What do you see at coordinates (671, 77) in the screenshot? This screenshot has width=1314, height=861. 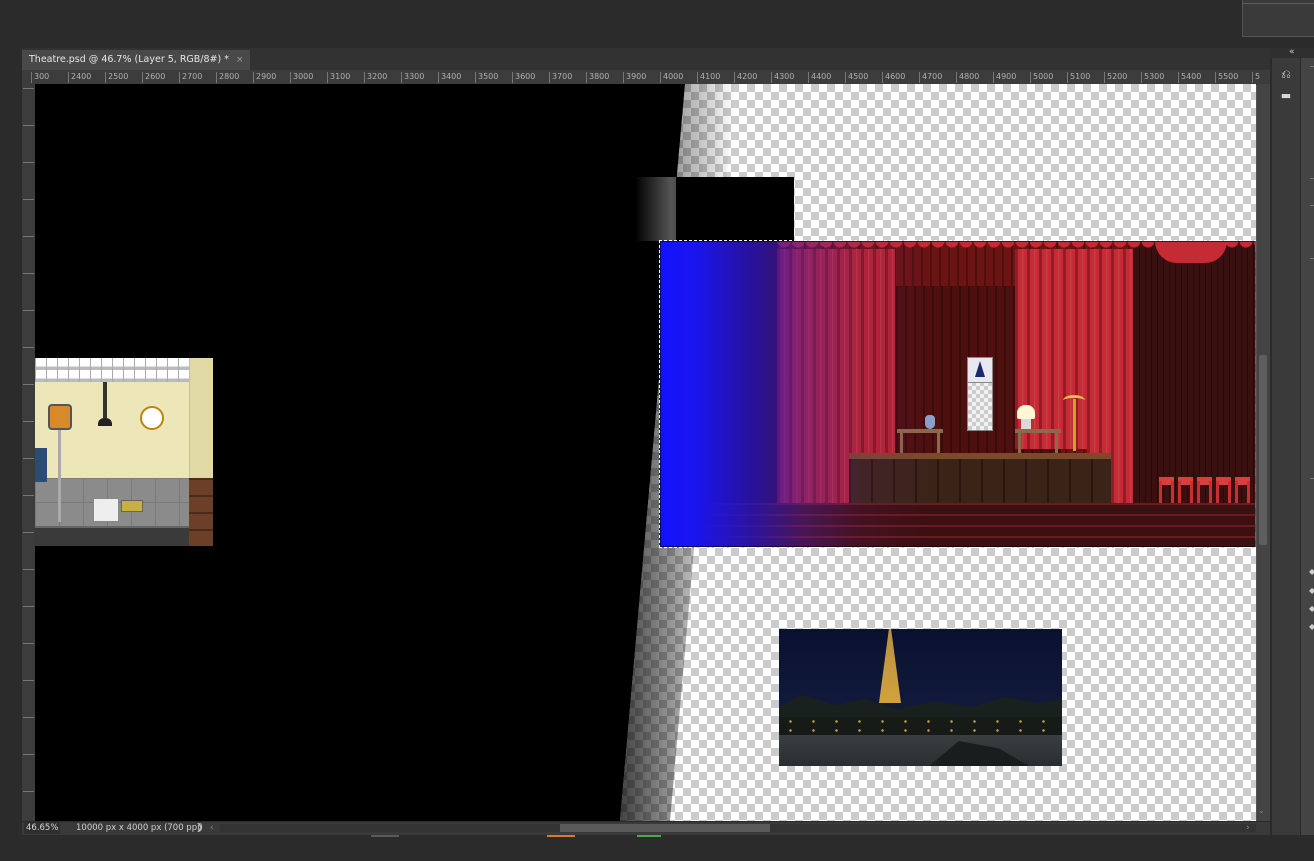 I see `ruler-tick-label: 4000` at bounding box center [671, 77].